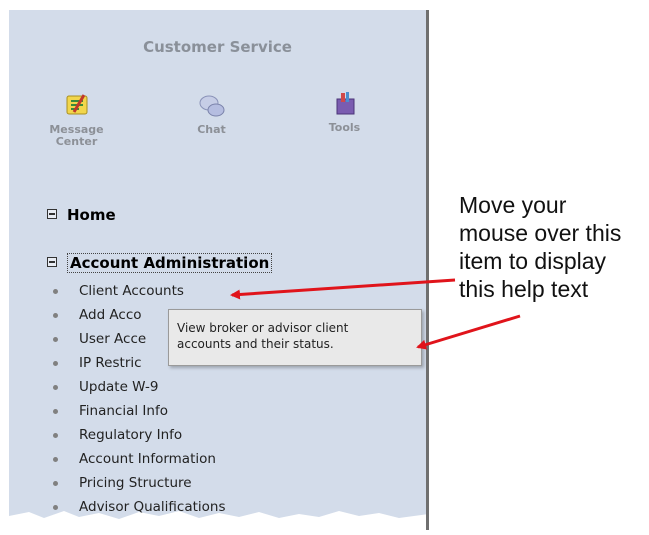 The image size is (649, 535). I want to click on arrow-to-menu-item, so click(343, 289).